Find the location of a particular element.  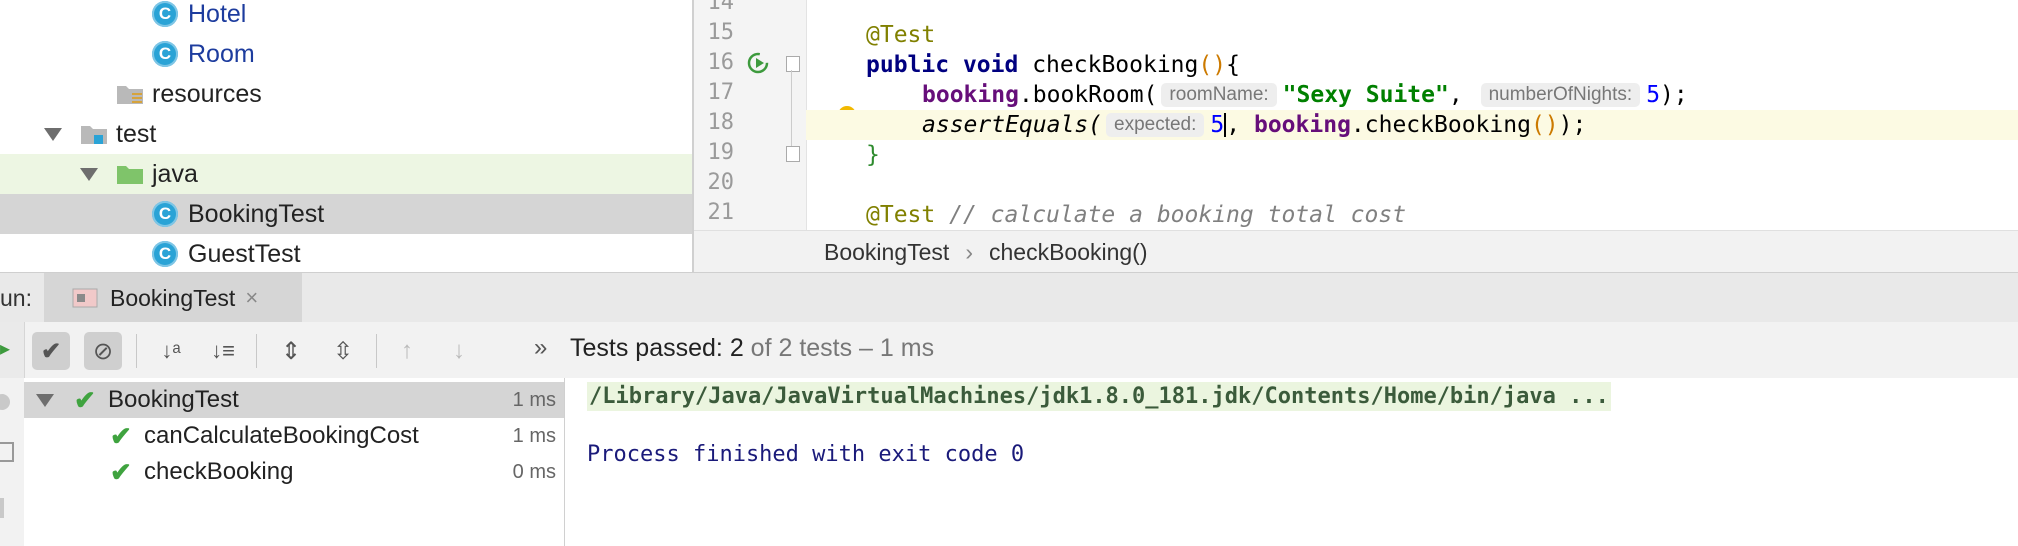

test-source-folder-icon is located at coordinates (130, 175).